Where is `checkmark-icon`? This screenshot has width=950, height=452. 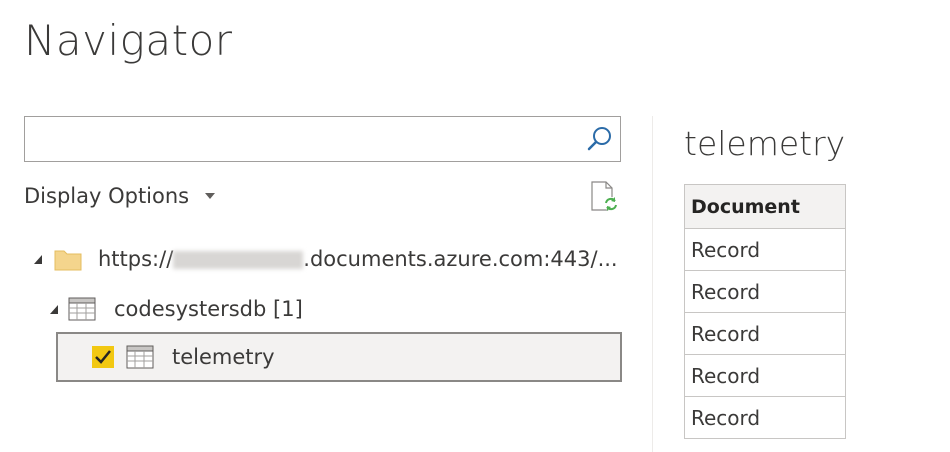
checkmark-icon is located at coordinates (103, 357).